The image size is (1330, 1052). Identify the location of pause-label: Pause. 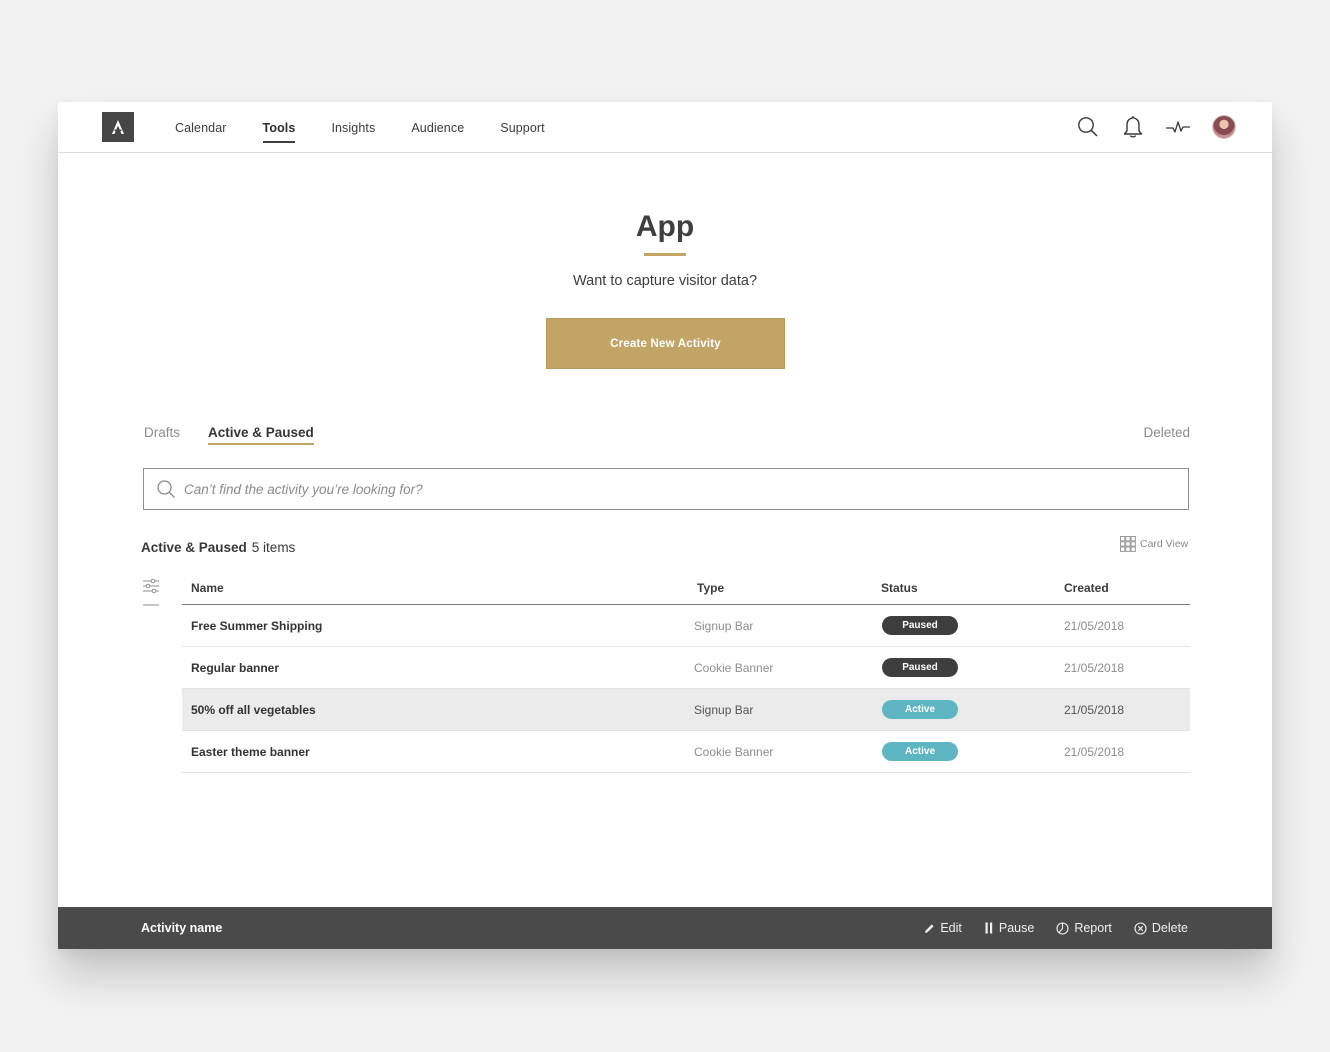
(1016, 928).